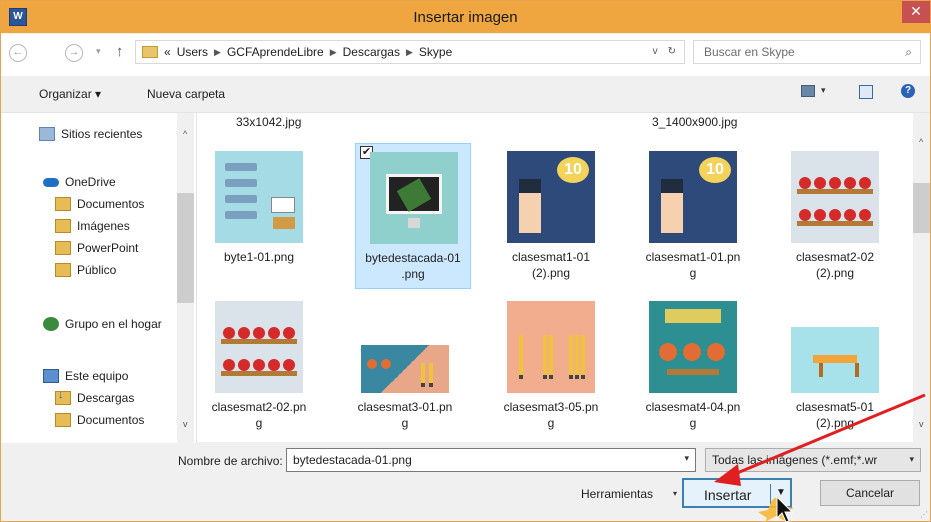  I want to click on onedrive-icon, so click(51, 182).